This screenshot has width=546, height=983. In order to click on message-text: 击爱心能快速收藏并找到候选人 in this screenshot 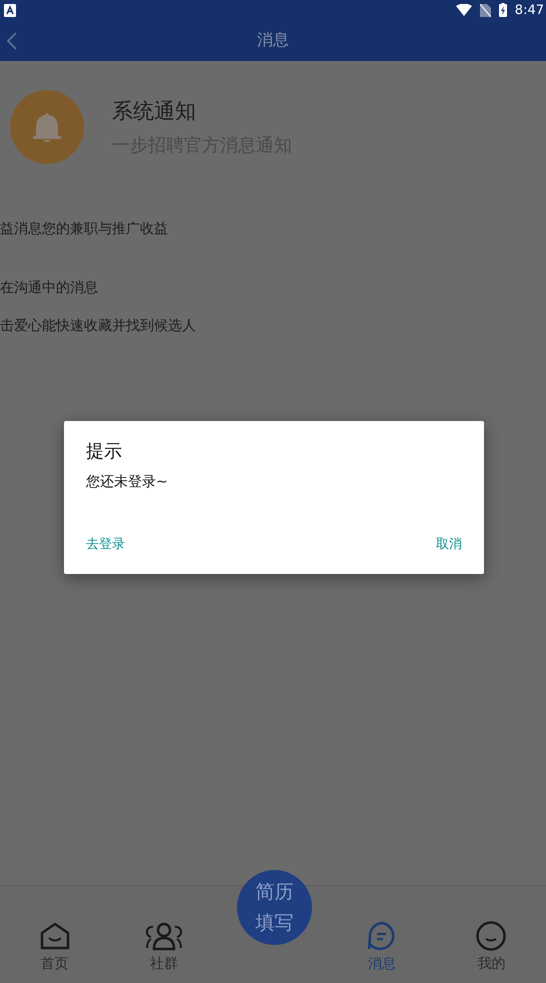, I will do `click(98, 326)`.